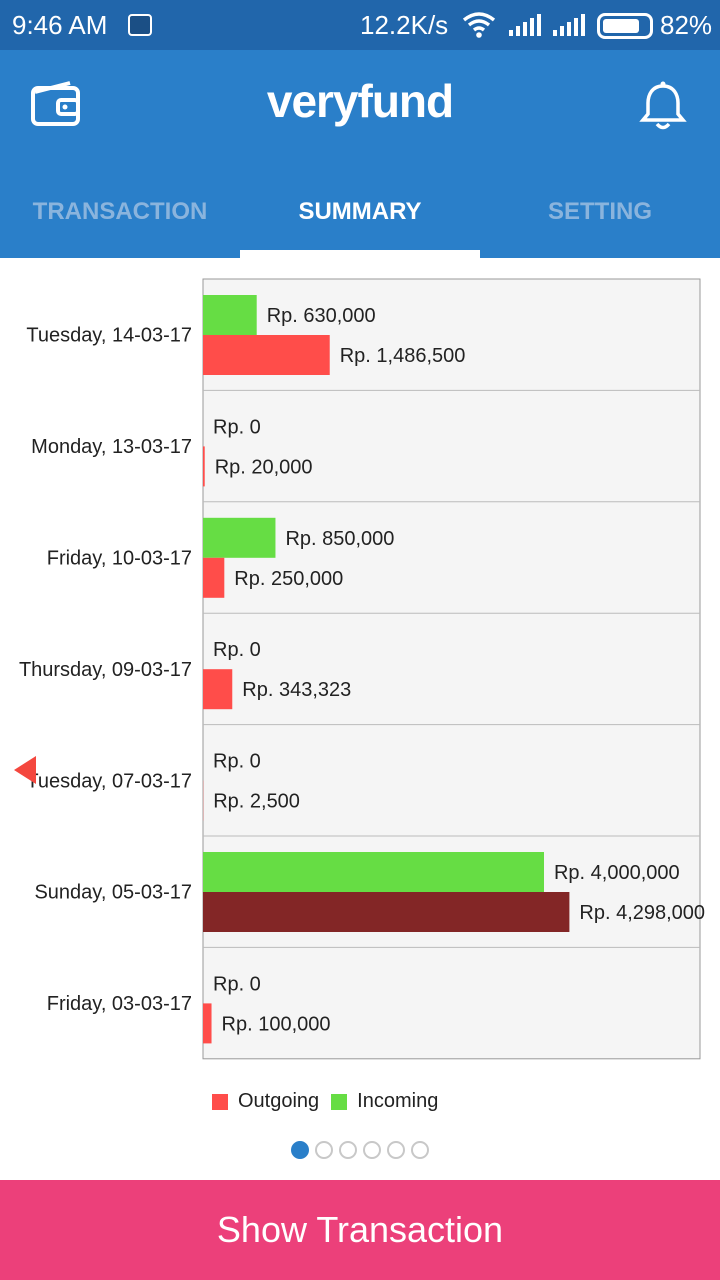  Describe the element at coordinates (109, 336) in the screenshot. I see `category-label: Tuesday, 14-03-17` at that location.